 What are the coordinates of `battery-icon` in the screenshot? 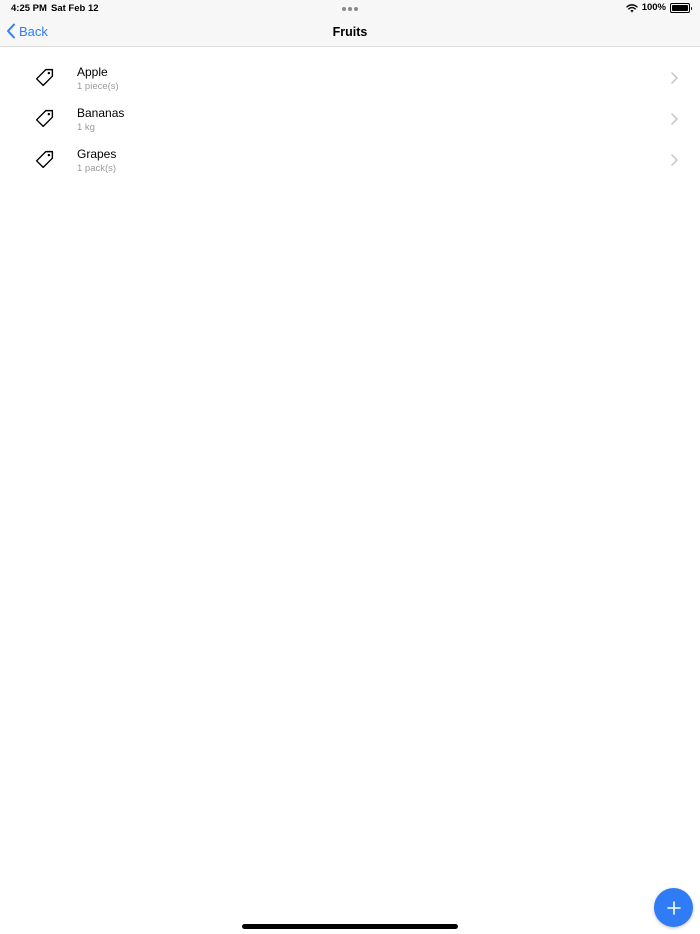 It's located at (681, 7).